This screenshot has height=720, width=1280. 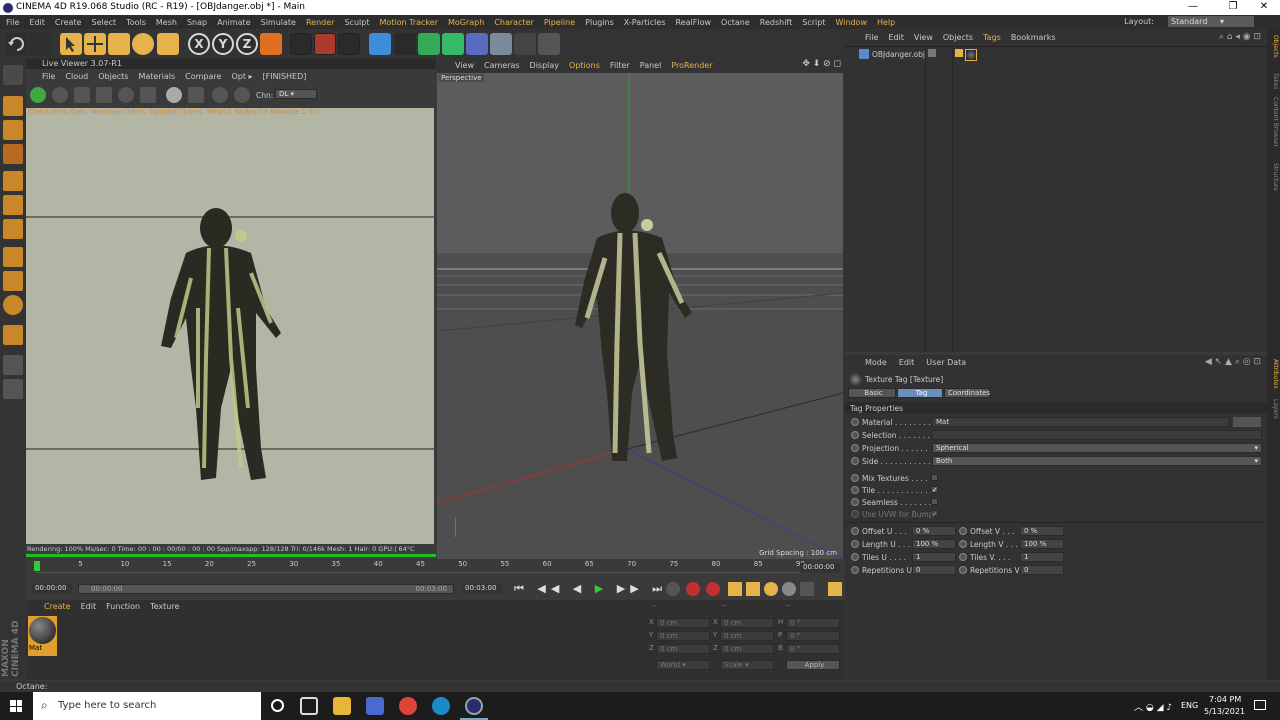 What do you see at coordinates (545, 65) in the screenshot?
I see `viewport-menu-display: Display` at bounding box center [545, 65].